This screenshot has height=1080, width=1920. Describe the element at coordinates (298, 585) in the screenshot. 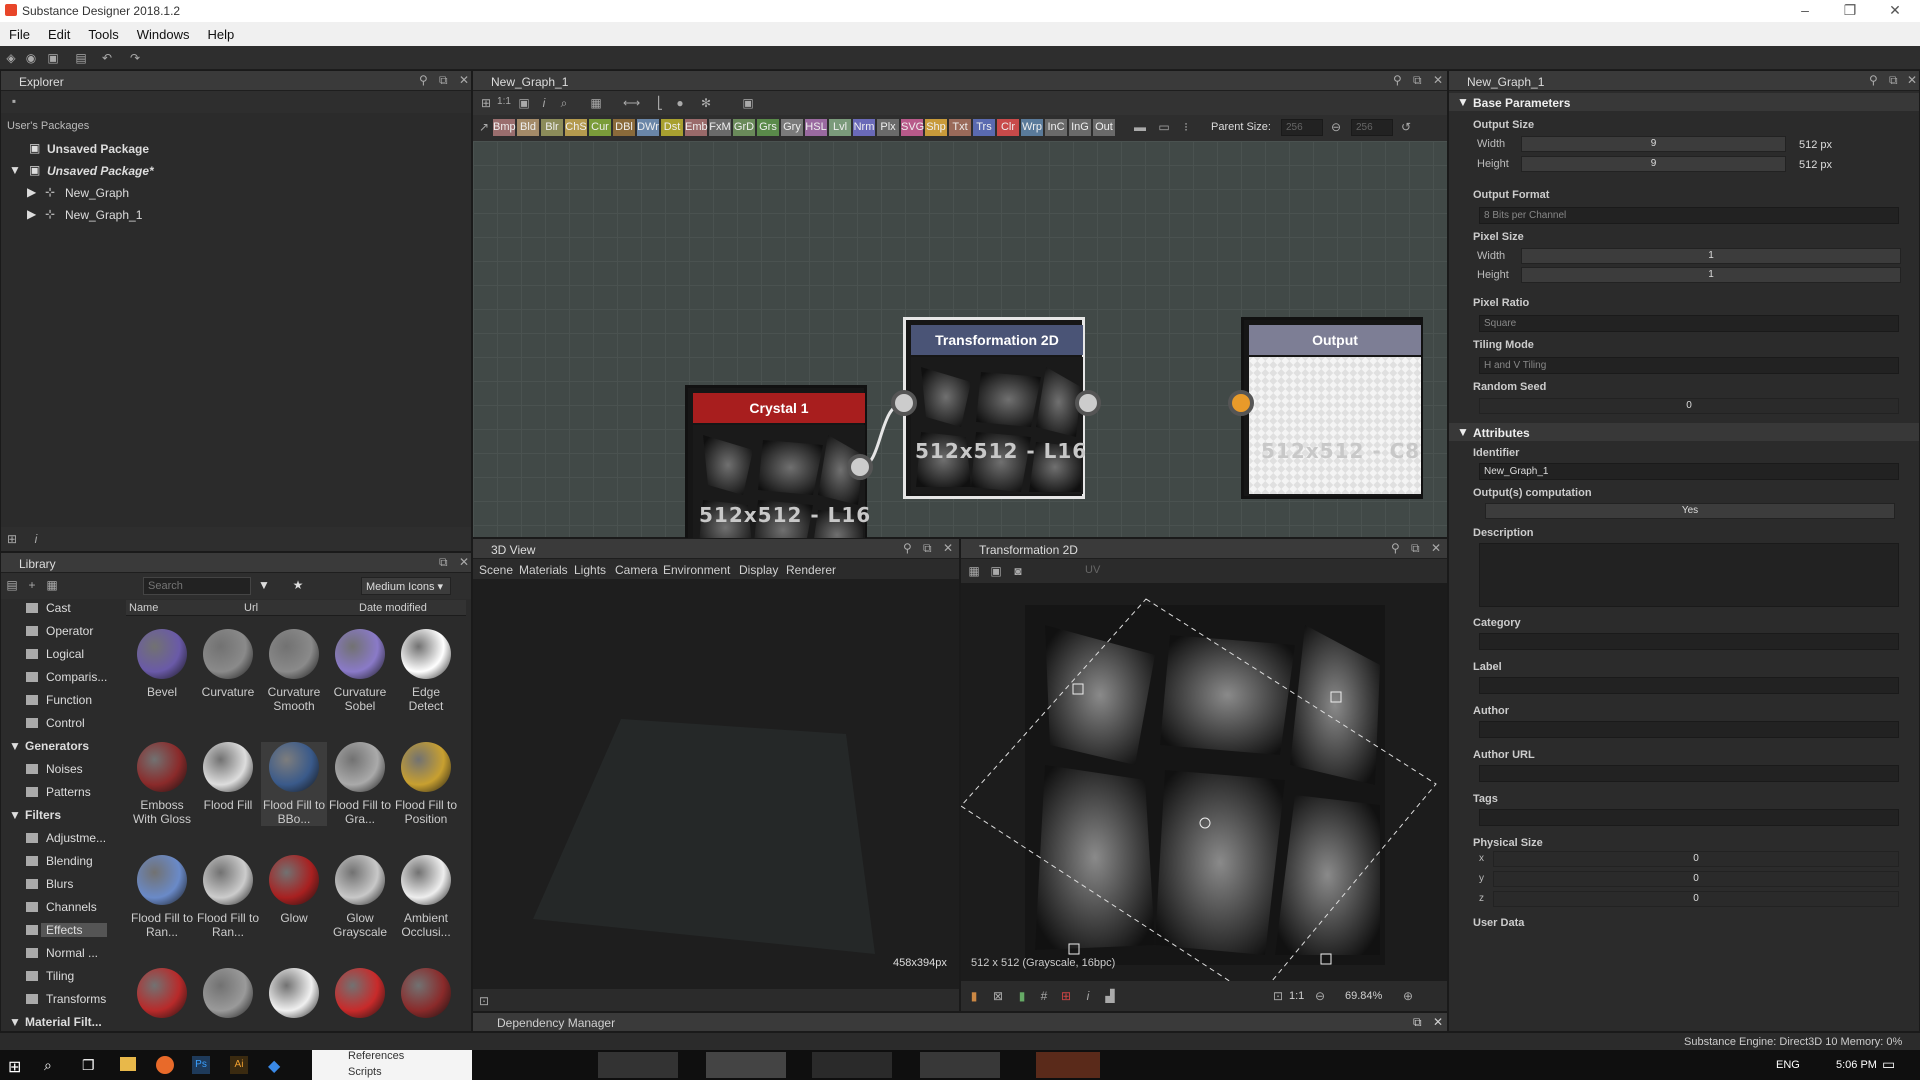

I see `favorite-icon: ★` at that location.